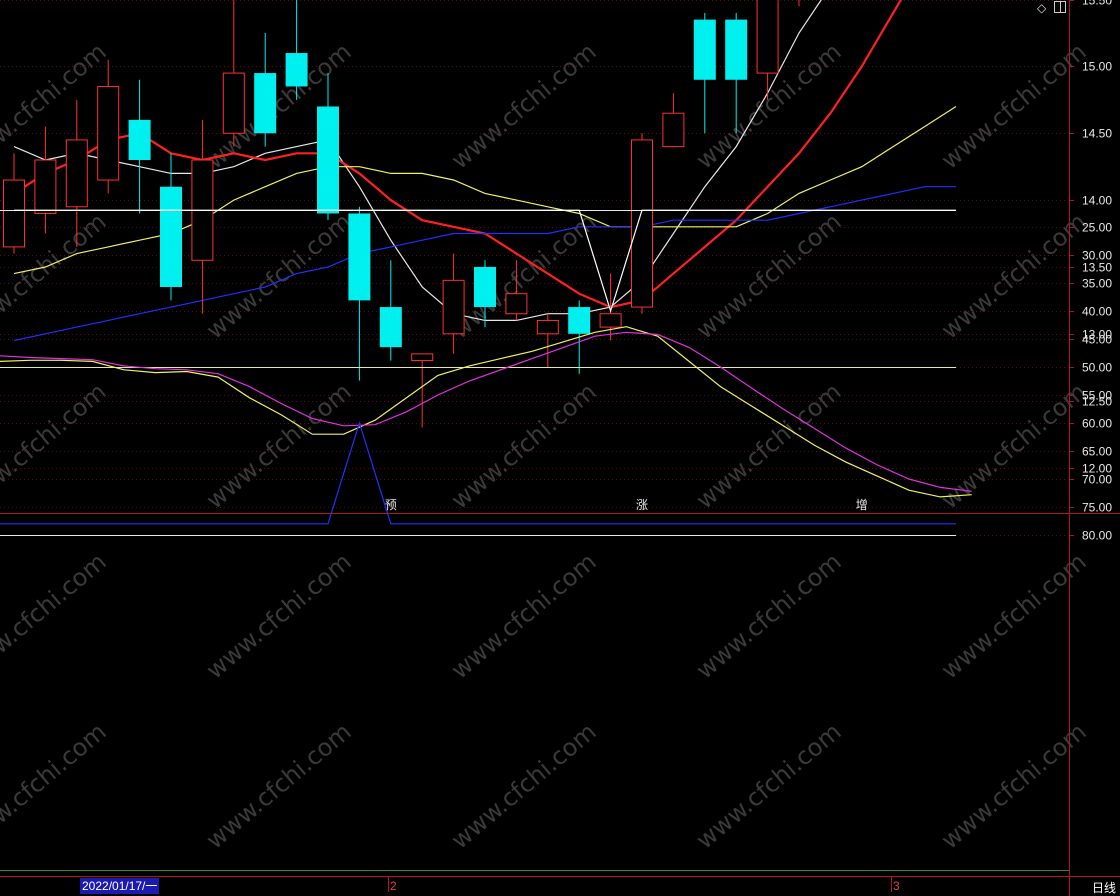 The width and height of the screenshot is (1120, 896). What do you see at coordinates (1097, 340) in the screenshot?
I see `indicator-tick-label: 45.00` at bounding box center [1097, 340].